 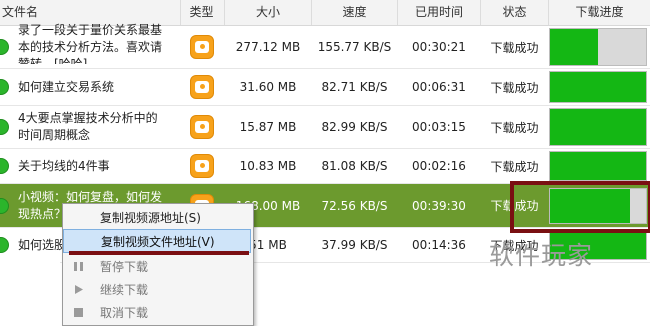 I want to click on elapsed-time: 00:30:21, so click(x=439, y=47).